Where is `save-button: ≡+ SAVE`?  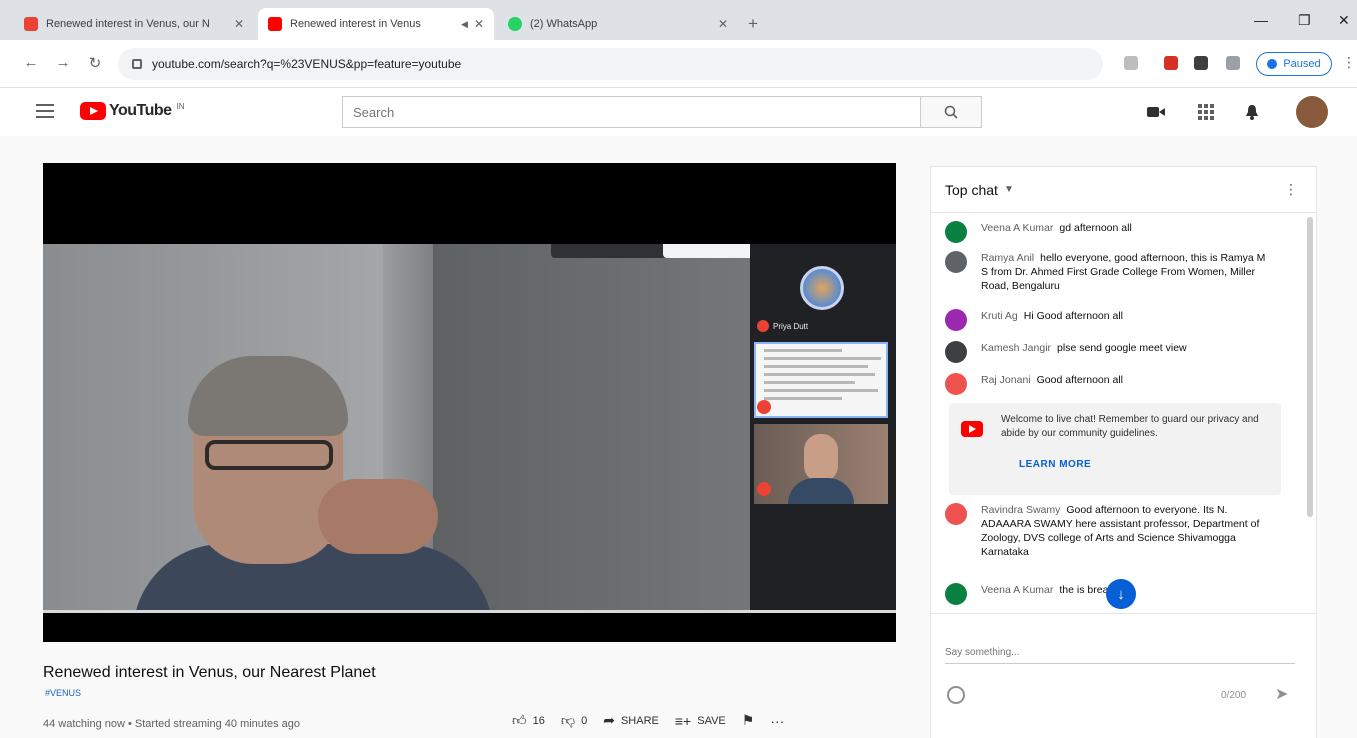
save-button: ≡+ SAVE is located at coordinates (700, 721).